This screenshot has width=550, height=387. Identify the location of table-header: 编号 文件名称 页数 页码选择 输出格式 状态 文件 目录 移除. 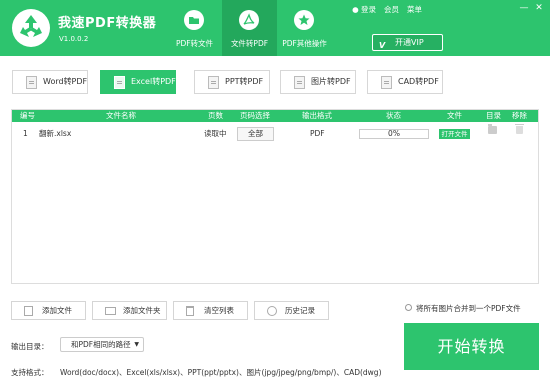
(275, 116).